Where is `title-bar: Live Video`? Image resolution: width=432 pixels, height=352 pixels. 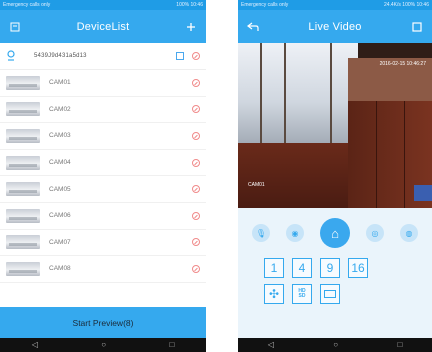
title-bar: Live Video is located at coordinates (335, 26).